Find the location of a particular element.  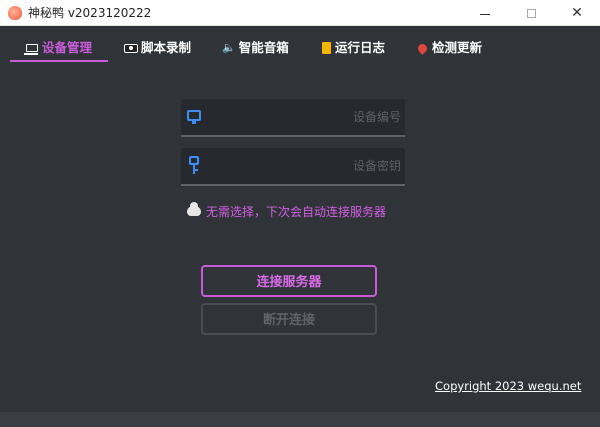

tab-device-management: 设备管理 is located at coordinates (58, 48).